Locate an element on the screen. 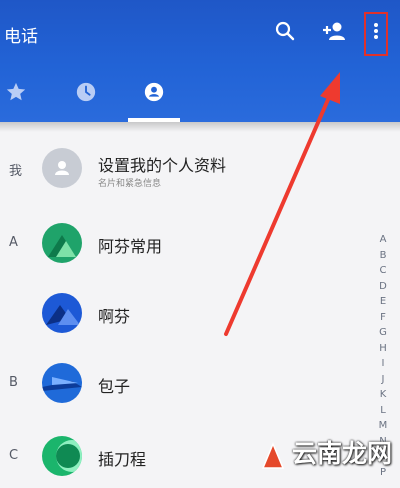 This screenshot has height=488, width=400. alpha-letter: E is located at coordinates (383, 302).